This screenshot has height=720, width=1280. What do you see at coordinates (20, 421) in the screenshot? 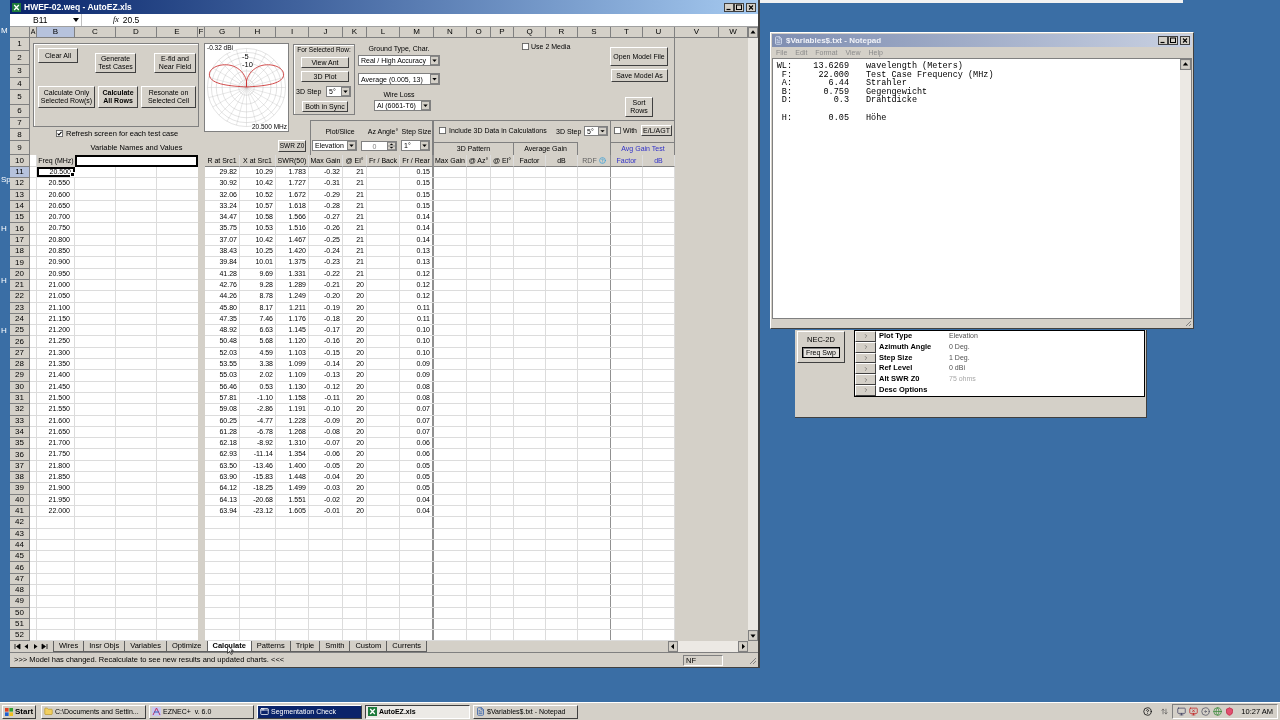
I see `row-header: 33` at bounding box center [20, 421].